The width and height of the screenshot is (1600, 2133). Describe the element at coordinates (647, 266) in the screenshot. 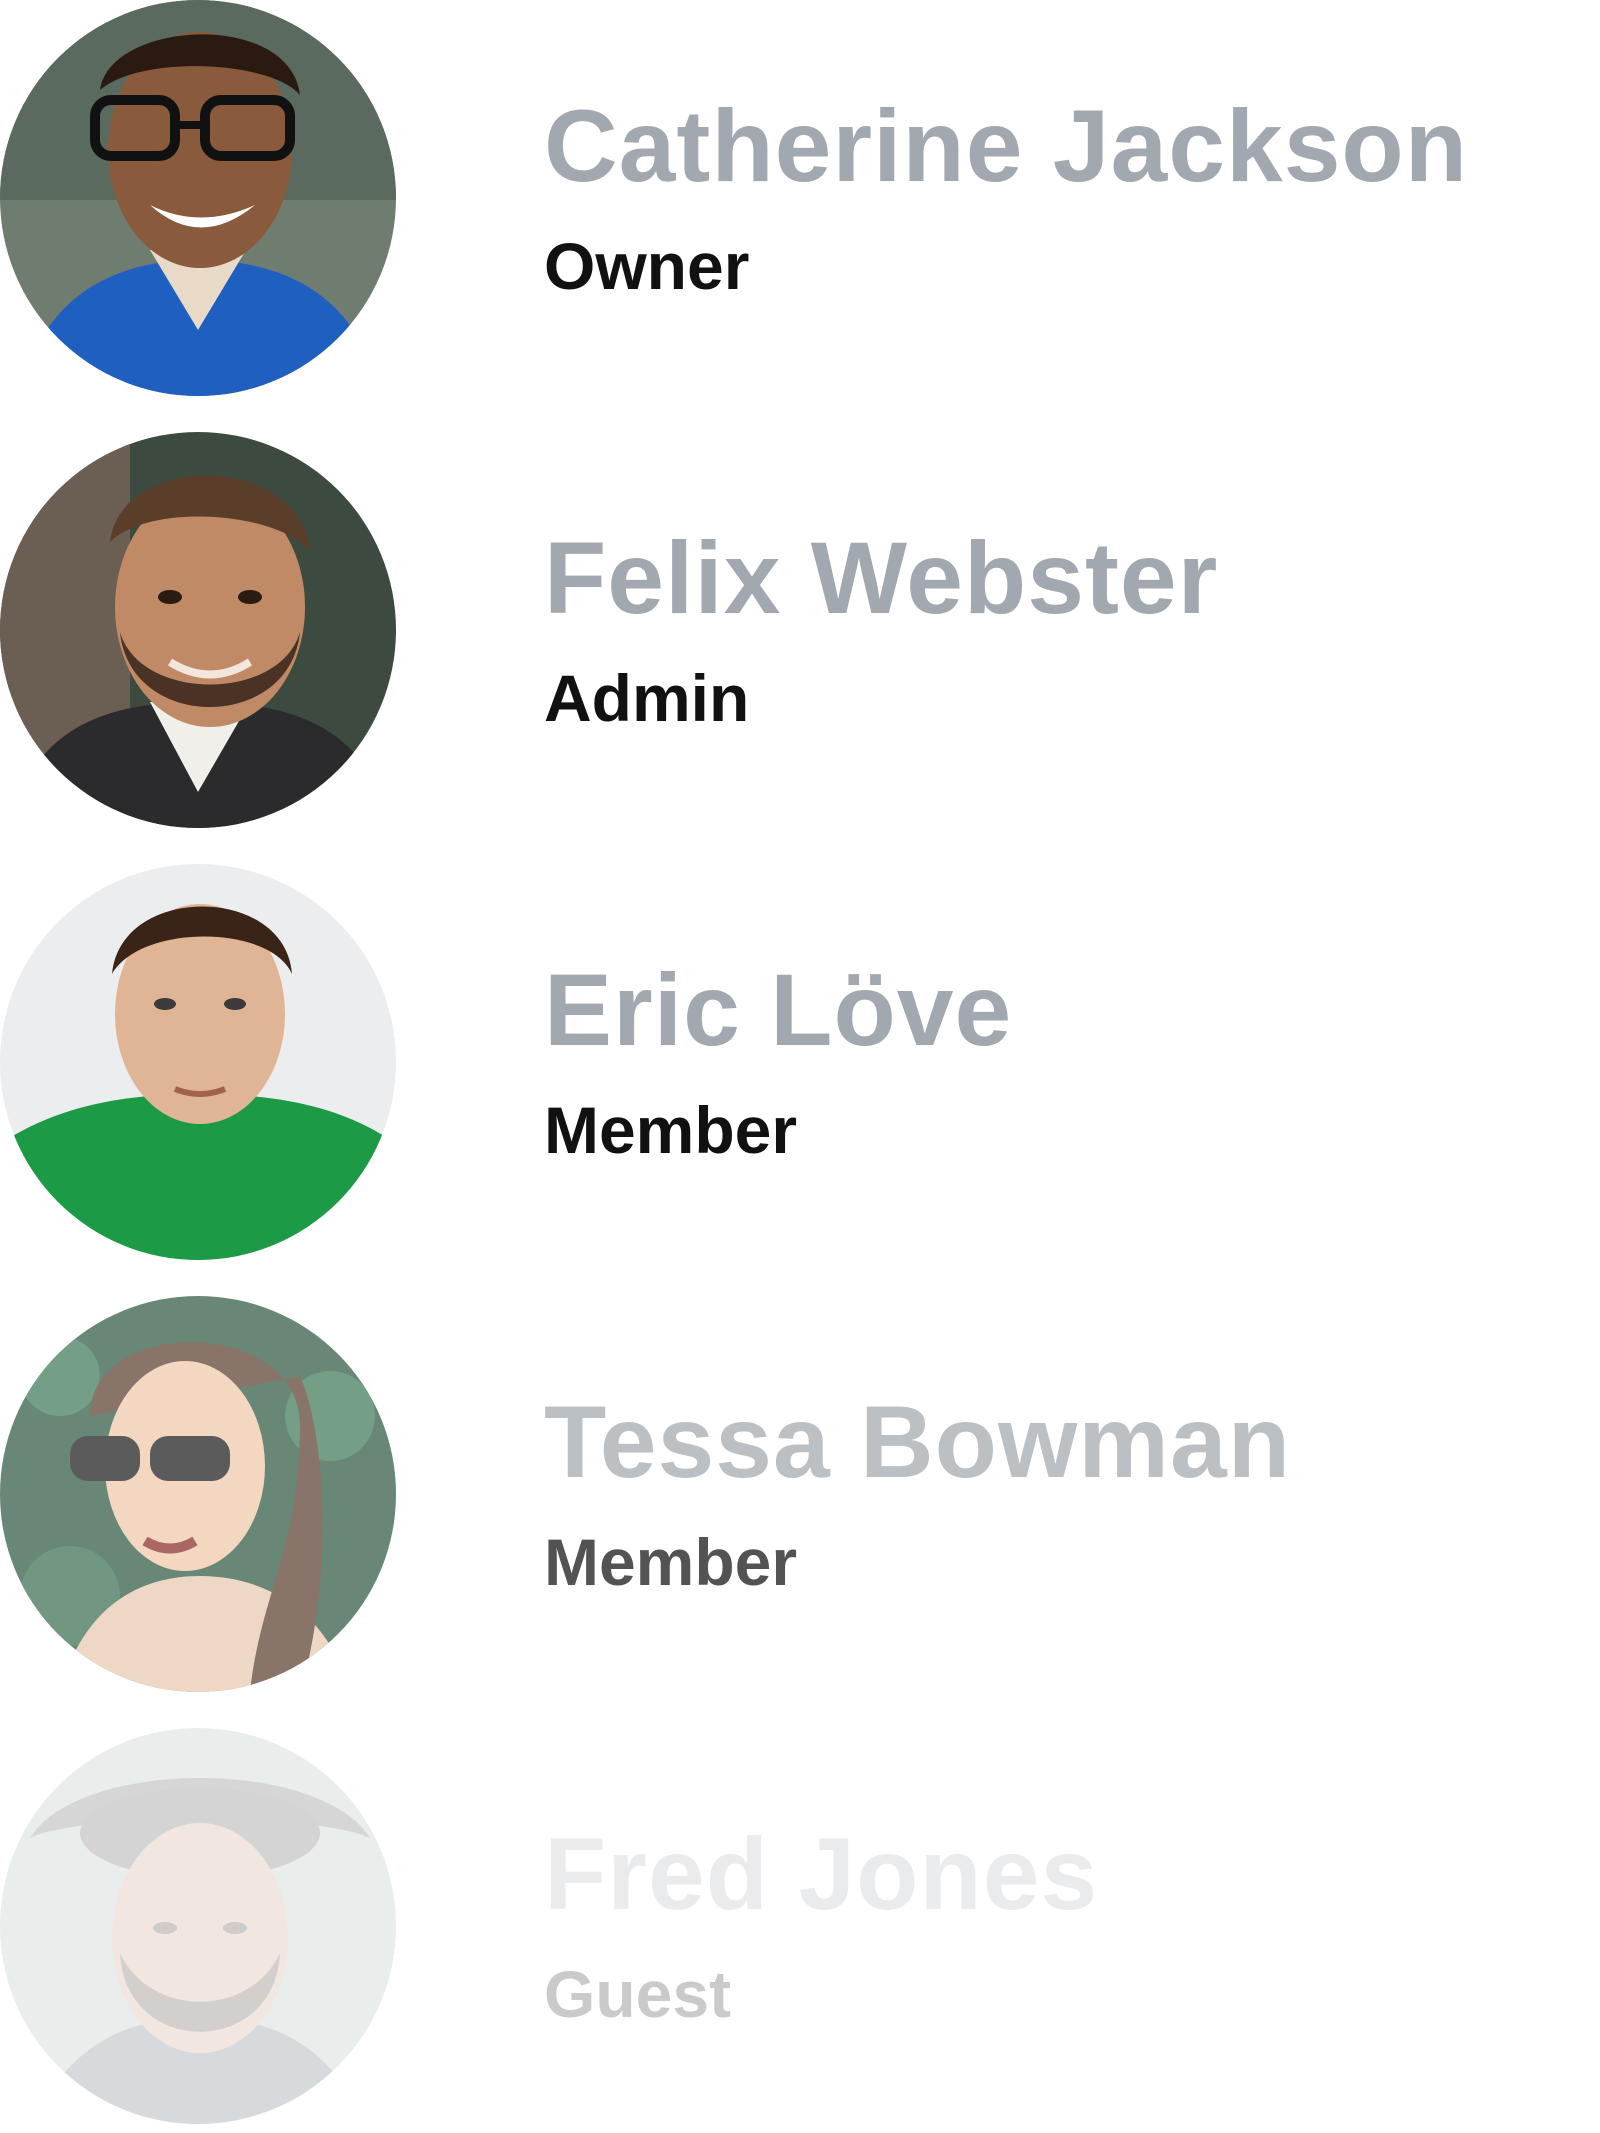

I see `member-role: Owner` at that location.